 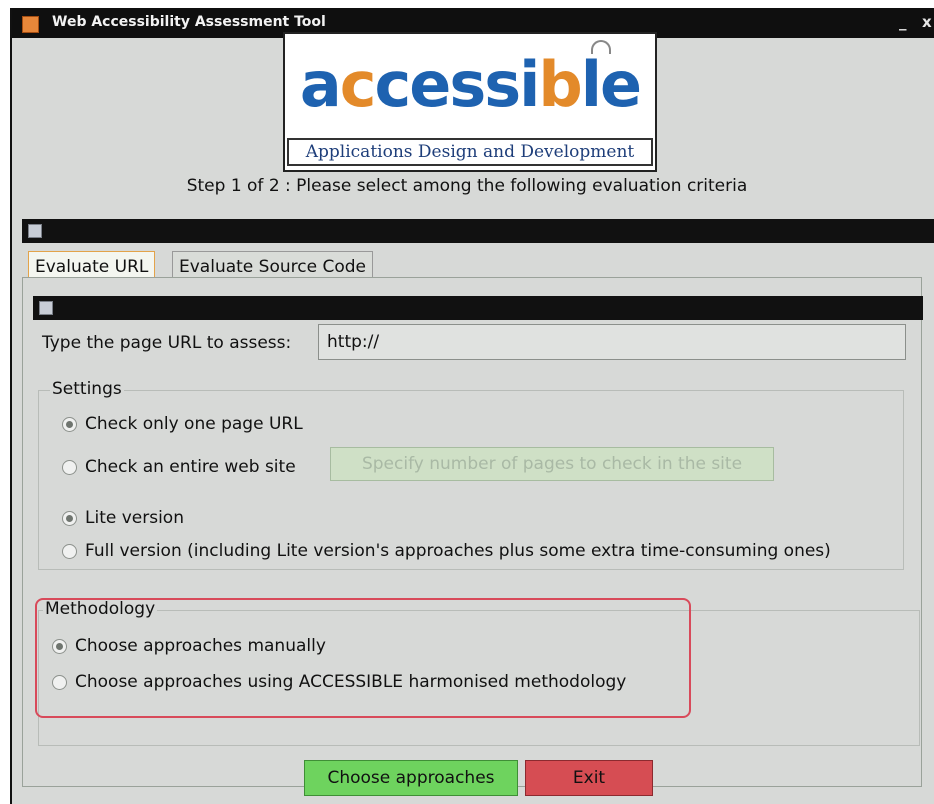 I want to click on settings-legend: Settings, so click(x=87, y=389).